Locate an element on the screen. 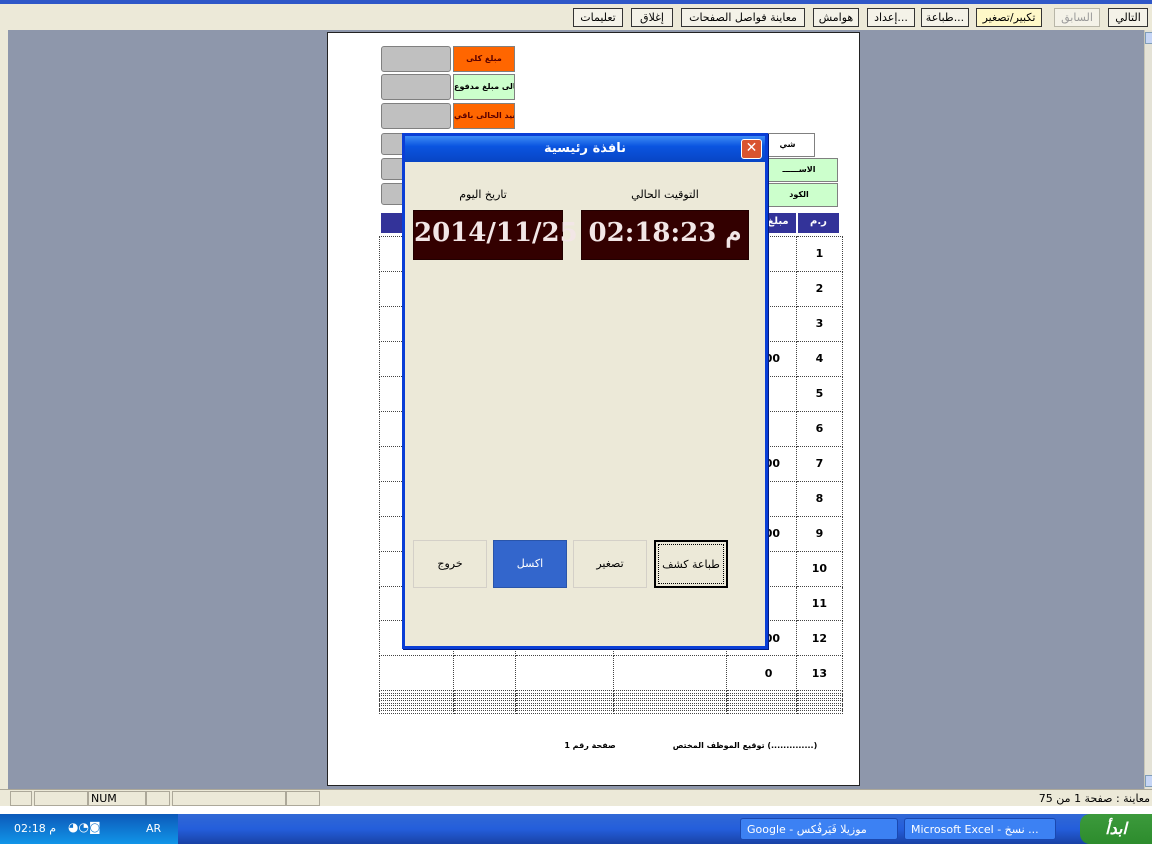  date-label: تاريخ اليوم is located at coordinates (483, 194).